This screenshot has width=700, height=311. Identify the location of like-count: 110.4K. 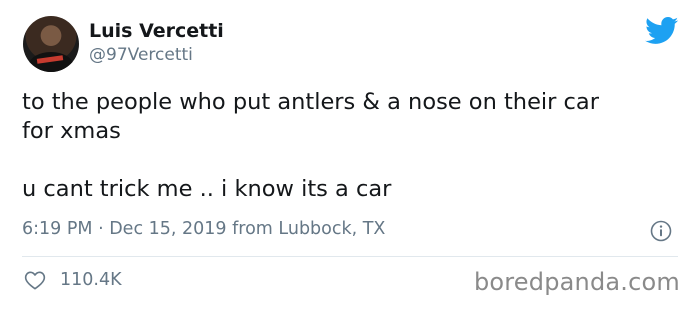
(91, 280).